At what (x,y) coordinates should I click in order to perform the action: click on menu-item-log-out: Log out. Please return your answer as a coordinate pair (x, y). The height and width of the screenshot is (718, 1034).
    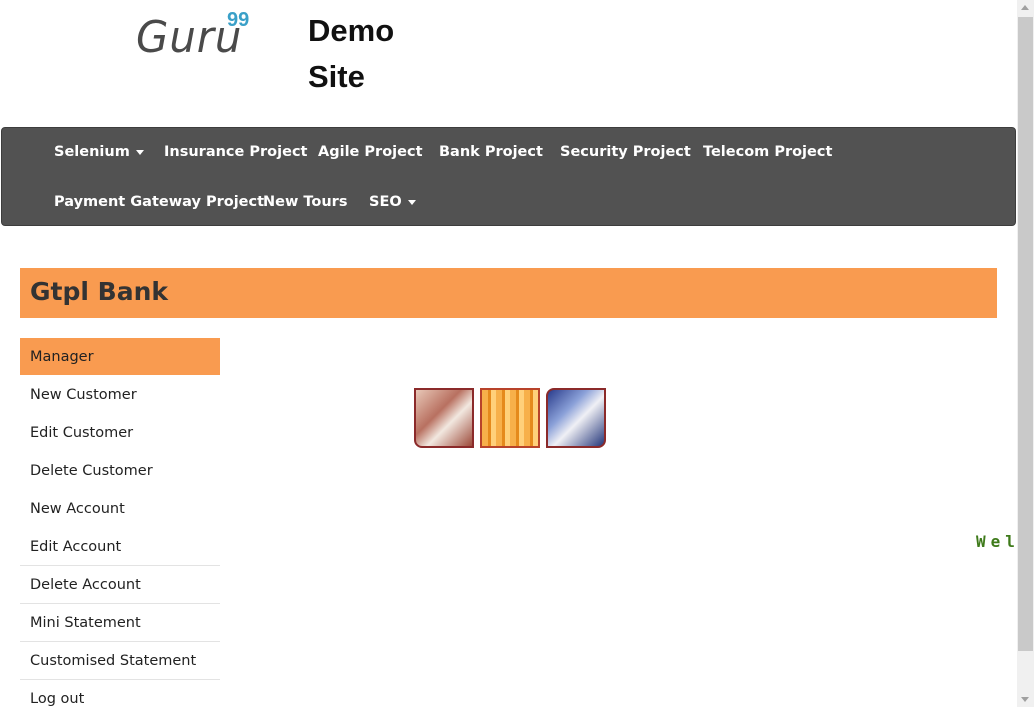
    Looking at the image, I should click on (120, 699).